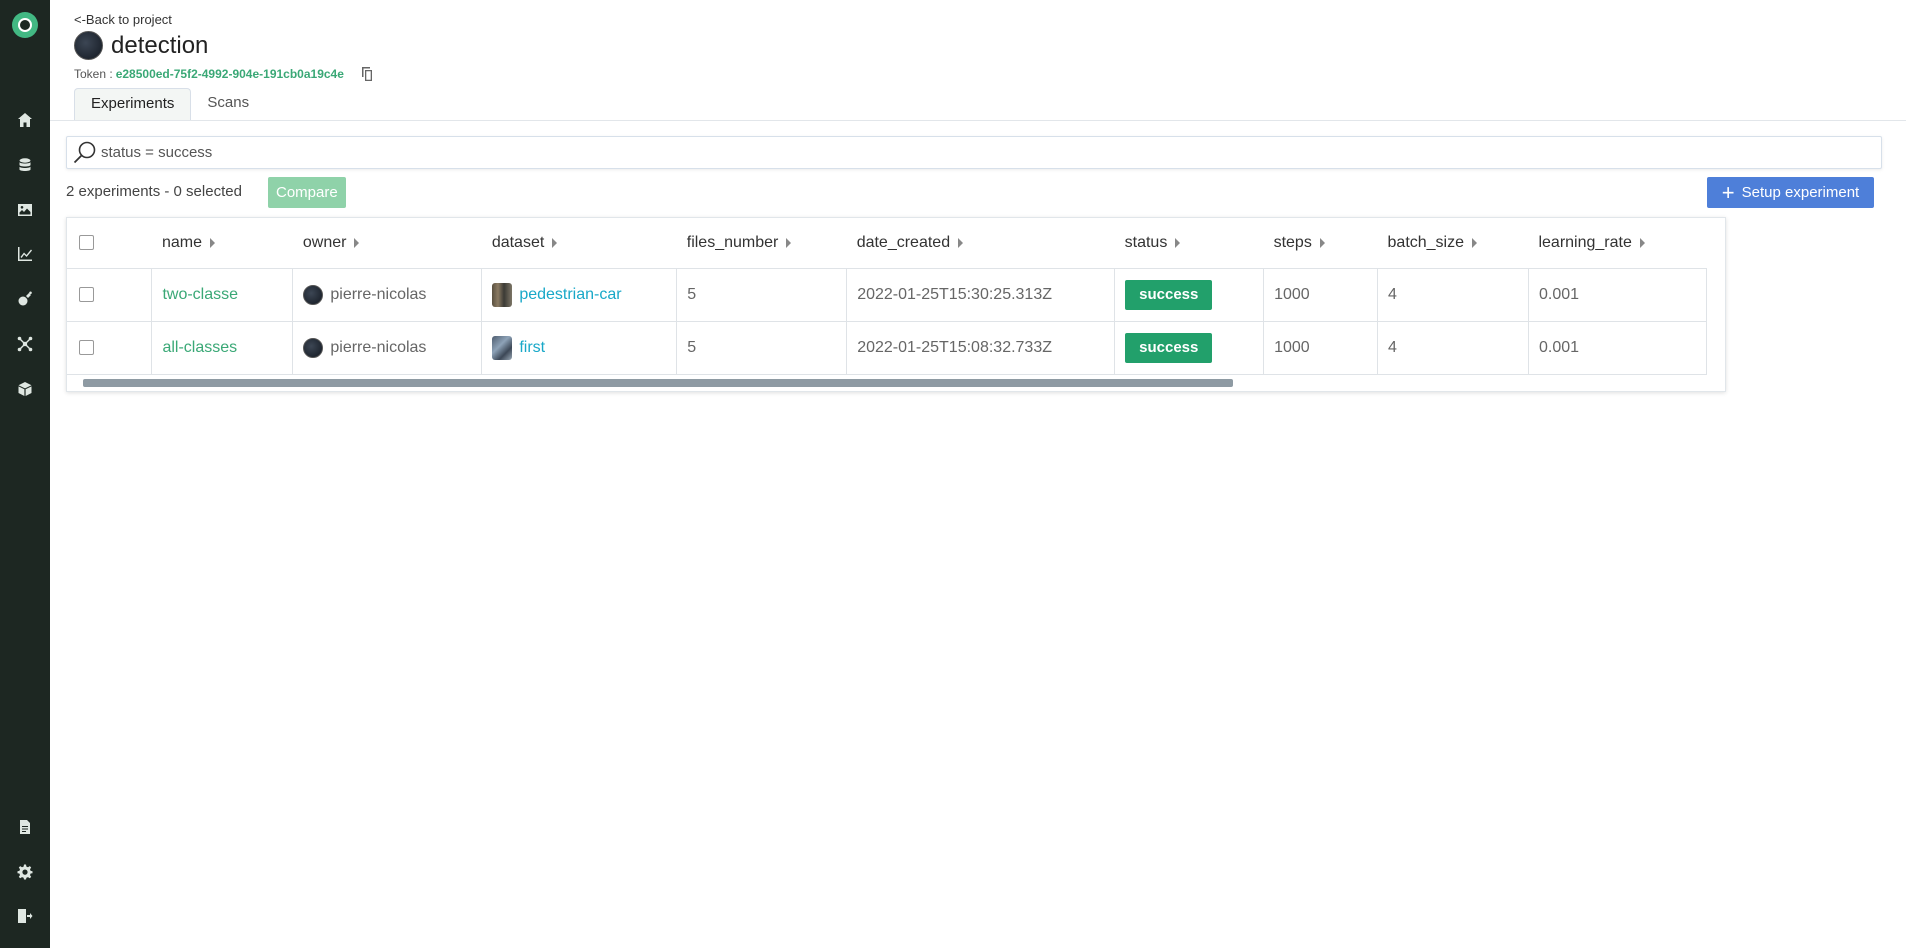 The width and height of the screenshot is (1906, 948). What do you see at coordinates (25, 254) in the screenshot?
I see `chart-icon` at bounding box center [25, 254].